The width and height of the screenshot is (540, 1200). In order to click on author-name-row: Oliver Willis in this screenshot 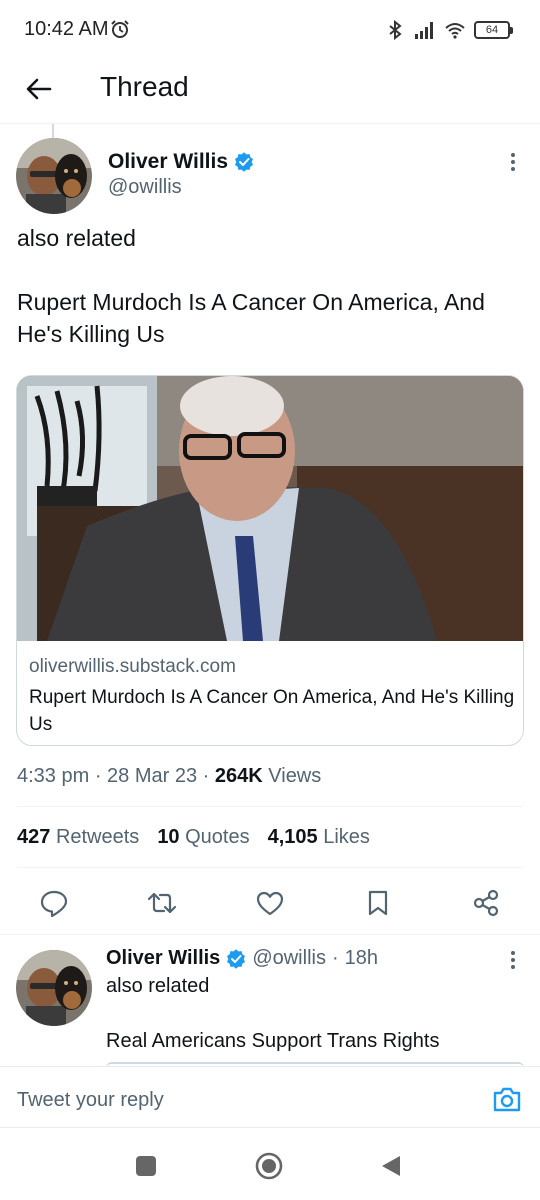, I will do `click(181, 162)`.